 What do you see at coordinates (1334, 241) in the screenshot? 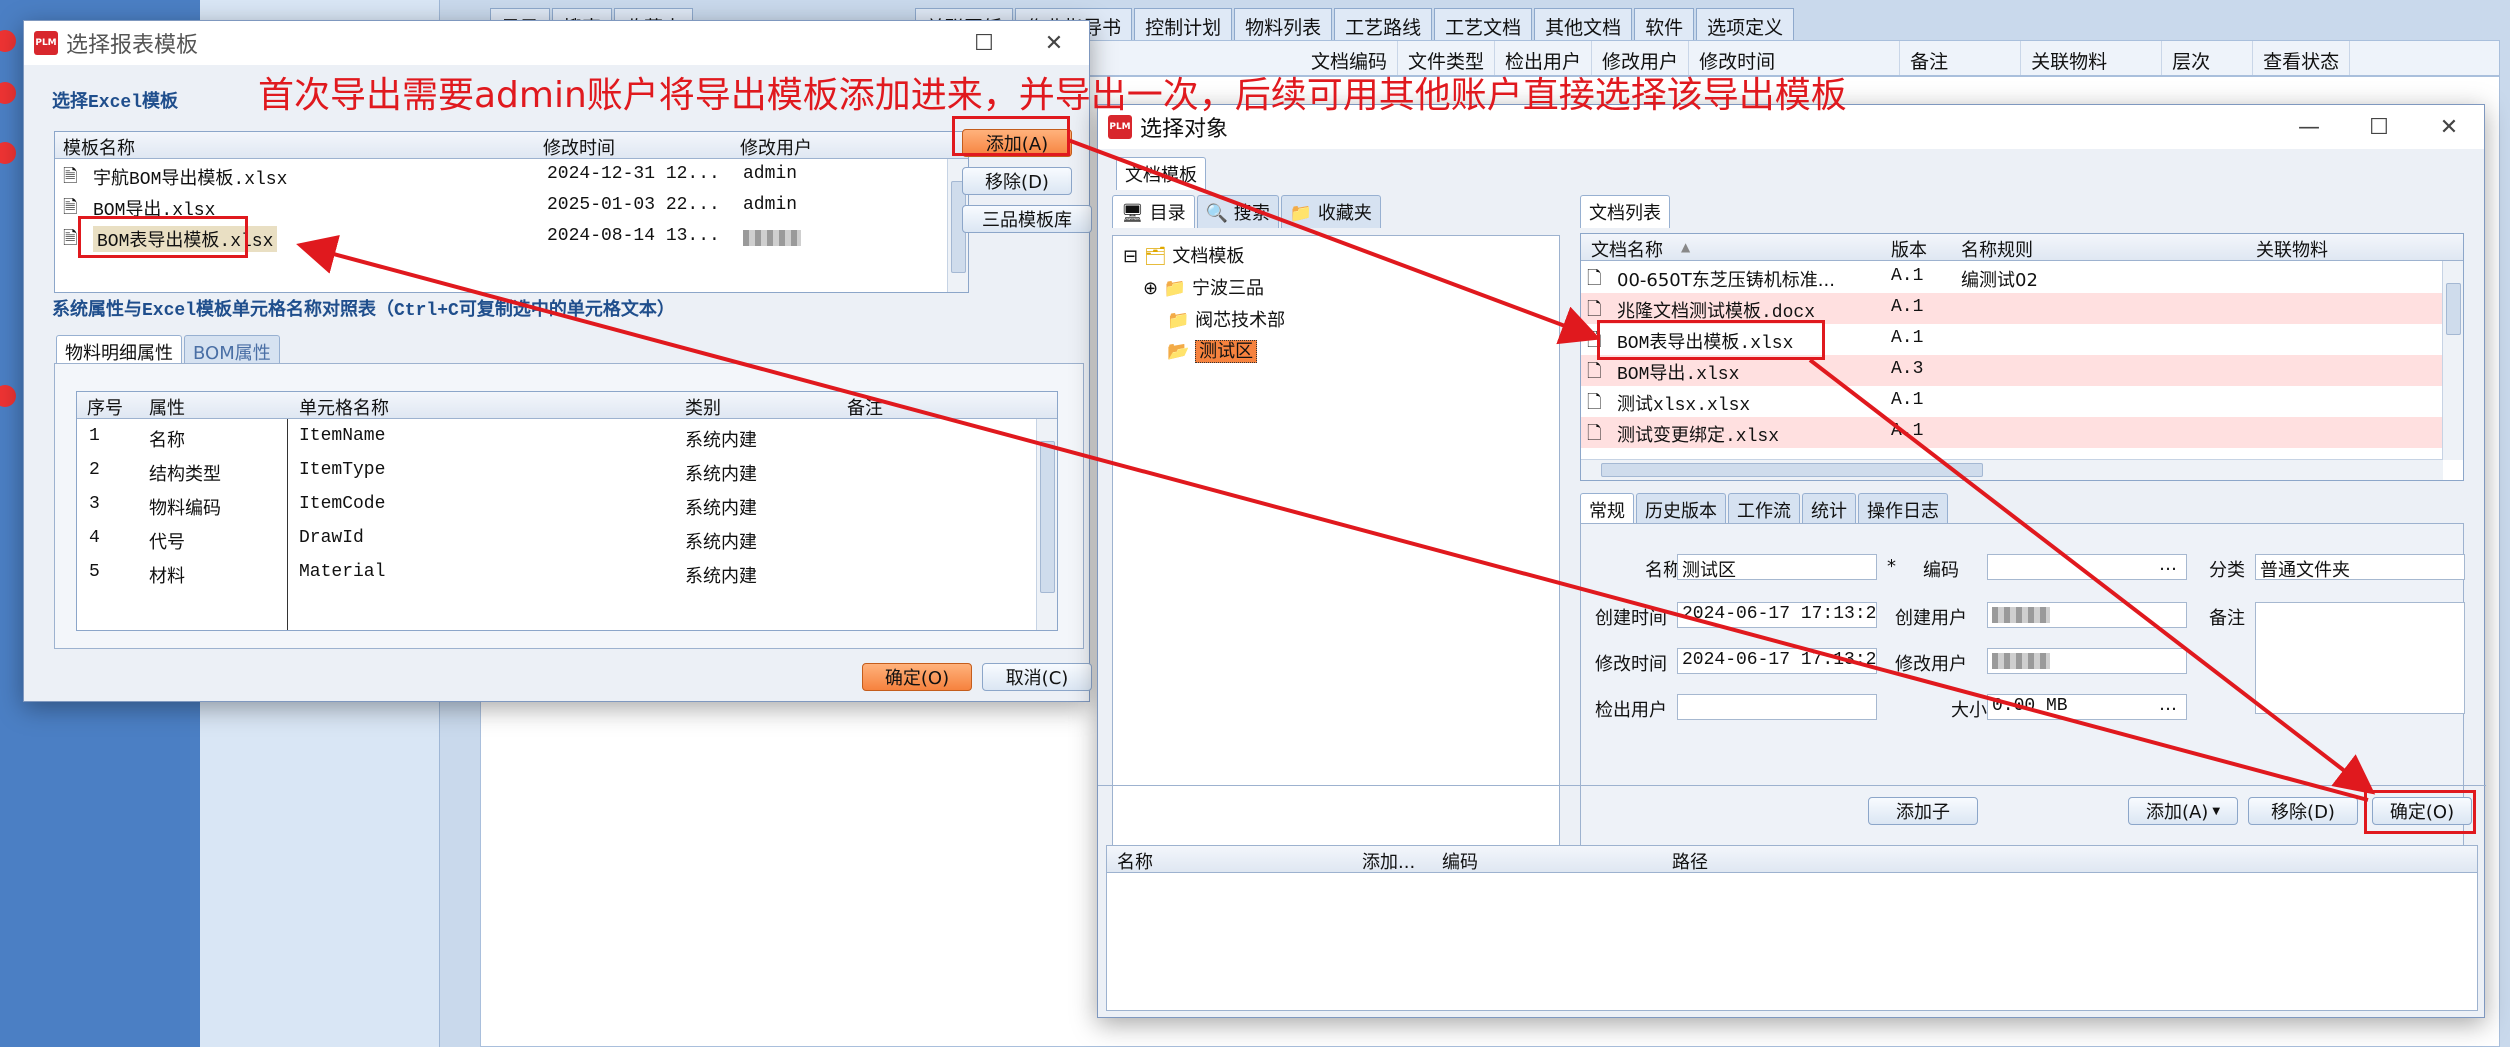
I see `arrow` at bounding box center [1334, 241].